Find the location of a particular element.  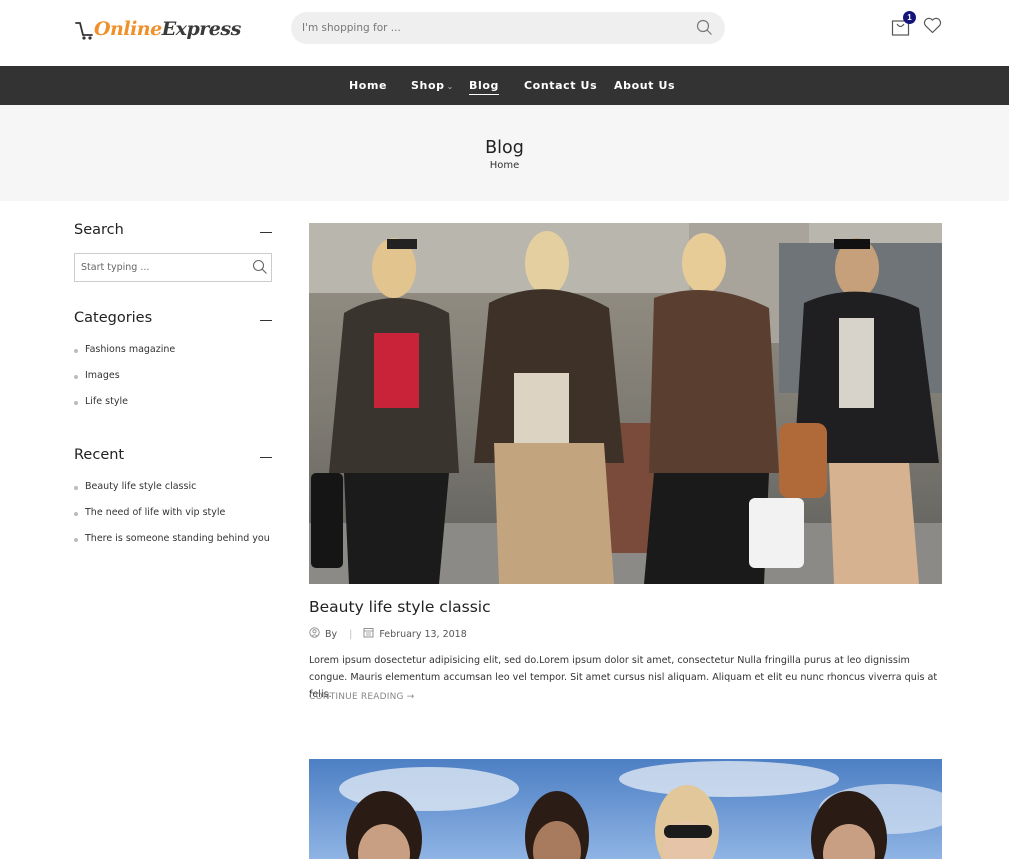

nav-label: Blog is located at coordinates (484, 87).